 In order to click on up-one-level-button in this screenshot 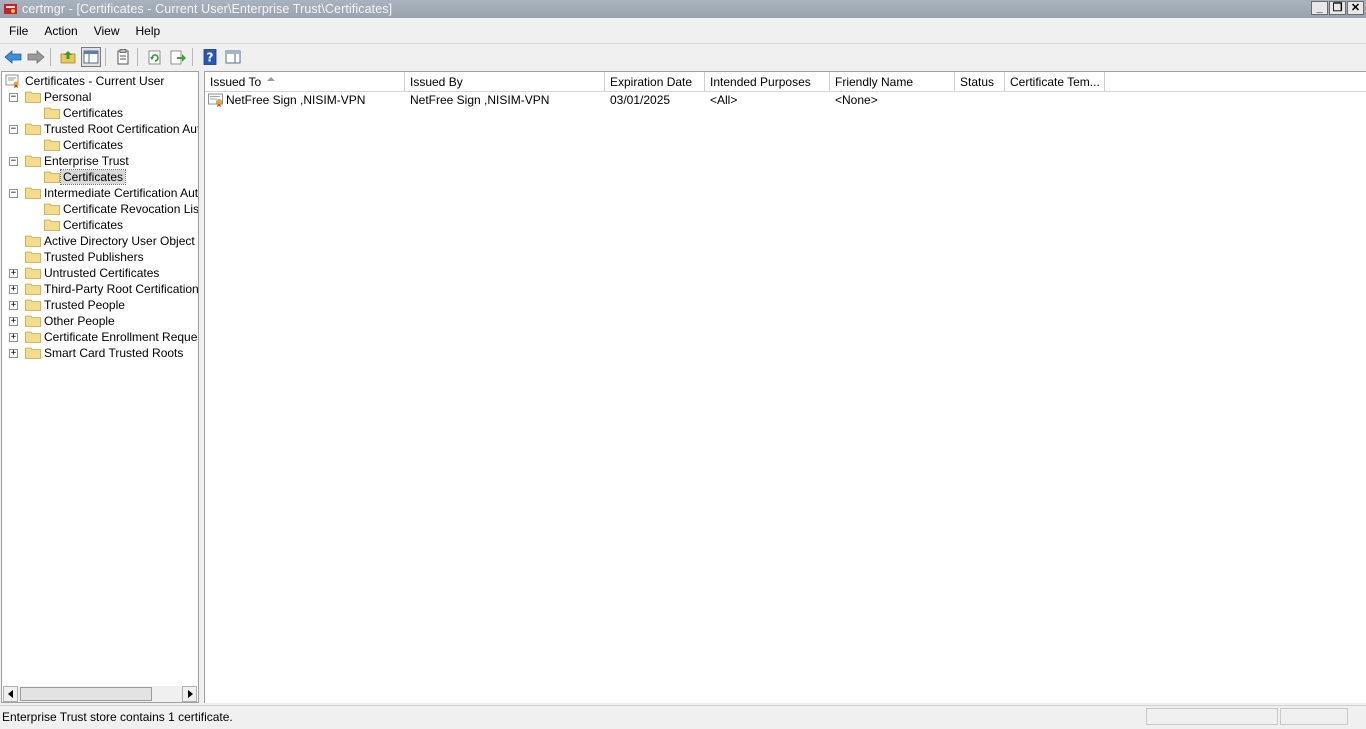, I will do `click(68, 57)`.